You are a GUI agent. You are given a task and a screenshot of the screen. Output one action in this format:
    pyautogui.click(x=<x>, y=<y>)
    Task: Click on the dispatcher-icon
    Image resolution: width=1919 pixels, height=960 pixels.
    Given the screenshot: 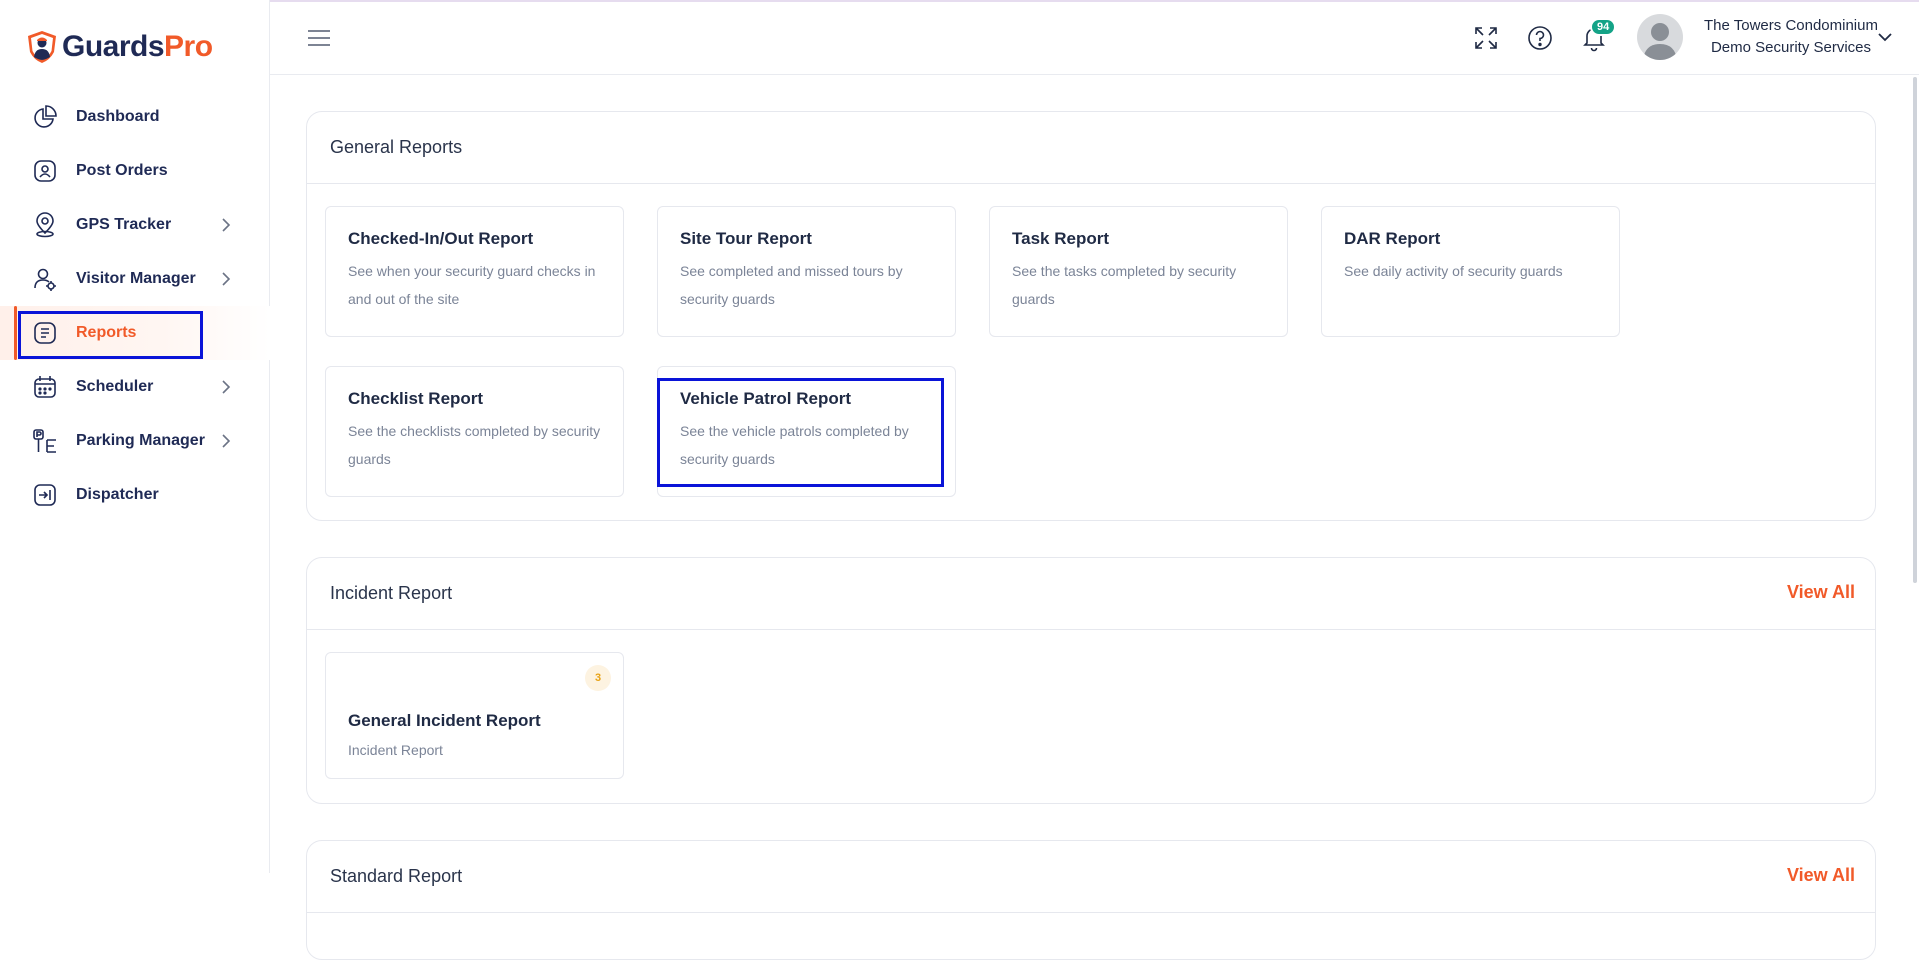 What is the action you would take?
    pyautogui.click(x=45, y=495)
    